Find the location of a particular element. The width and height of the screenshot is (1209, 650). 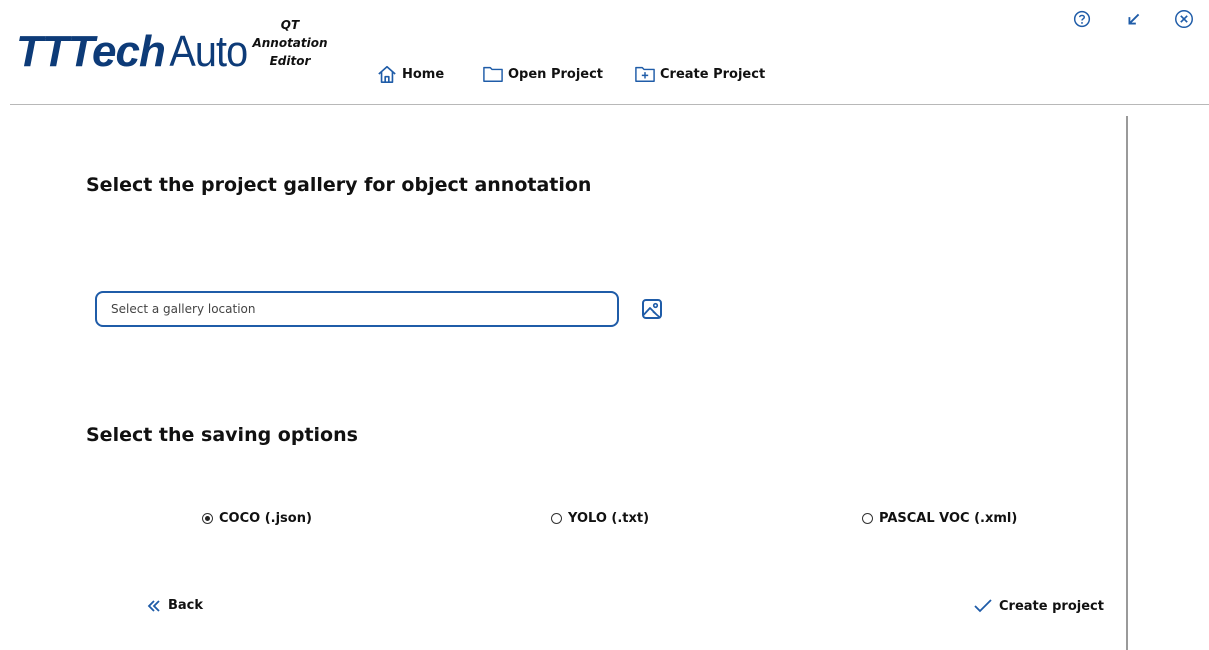

back-button: Back is located at coordinates (174, 605).